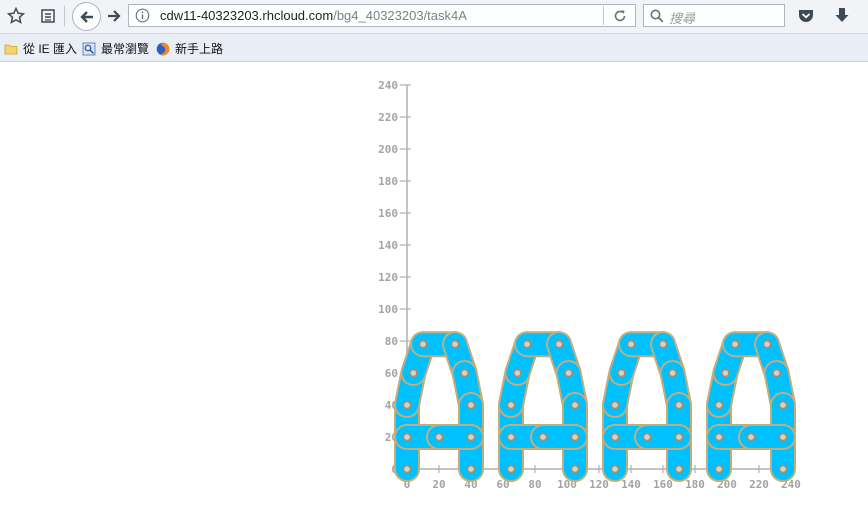 This screenshot has width=868, height=514. Describe the element at coordinates (806, 16) in the screenshot. I see `pocket-icon` at that location.